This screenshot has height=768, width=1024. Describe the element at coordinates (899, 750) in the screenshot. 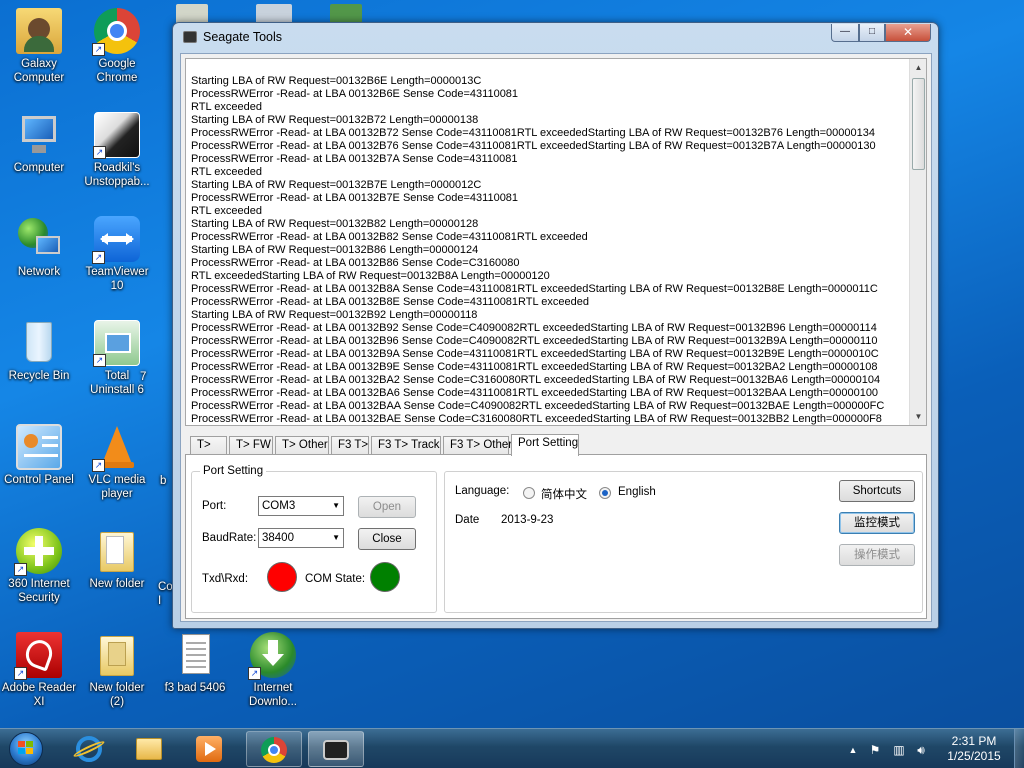

I see `network-tray-icon: ▥` at that location.